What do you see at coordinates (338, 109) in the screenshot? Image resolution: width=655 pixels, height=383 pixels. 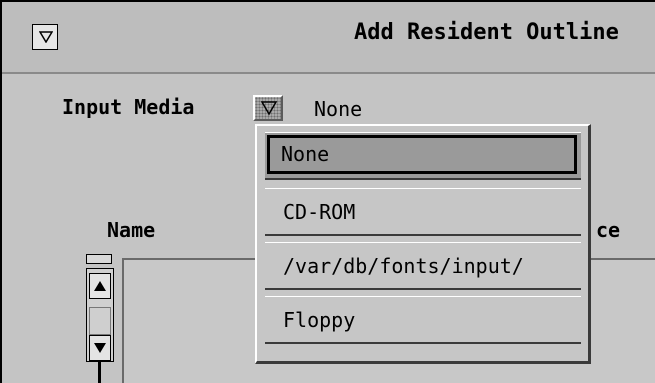 I see `input-media-value: None` at bounding box center [338, 109].